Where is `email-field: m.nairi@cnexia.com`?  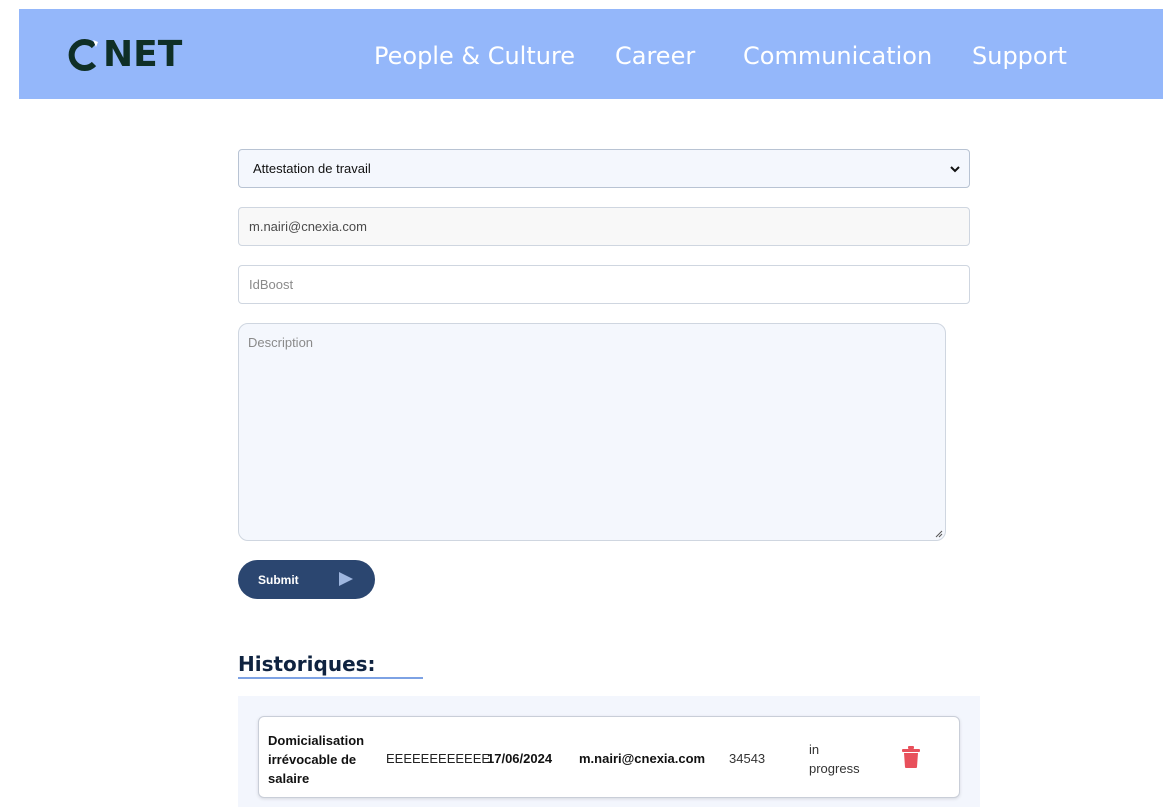 email-field: m.nairi@cnexia.com is located at coordinates (604, 226).